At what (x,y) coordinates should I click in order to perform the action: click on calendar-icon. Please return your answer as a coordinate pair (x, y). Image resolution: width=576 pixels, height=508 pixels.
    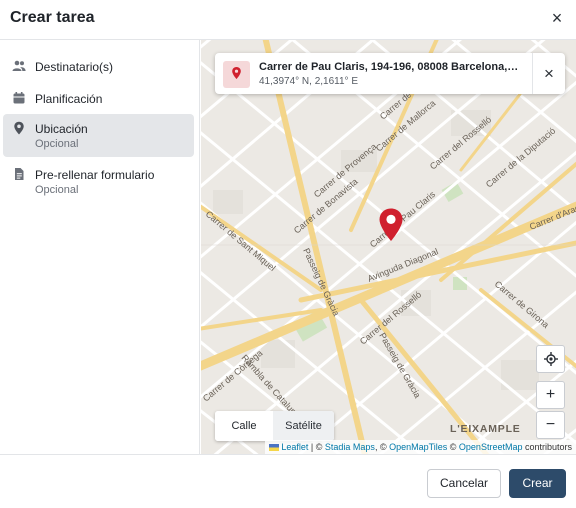
    Looking at the image, I should click on (19, 98).